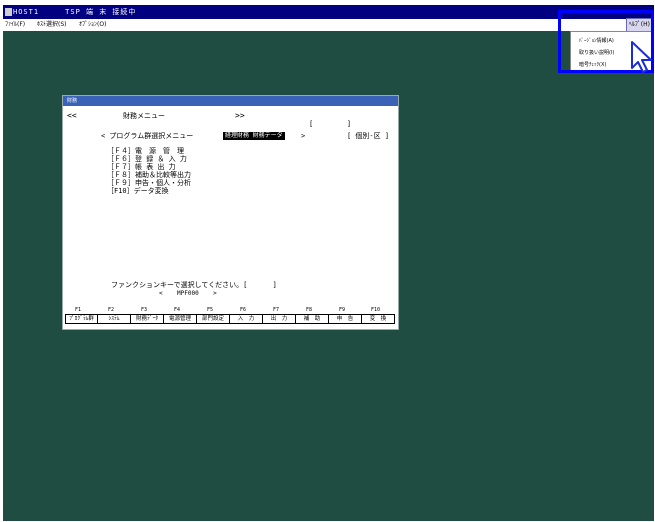  What do you see at coordinates (92, 25) in the screenshot?
I see `menu-options: ｵﾌﾟｼｮﾝ(O)` at bounding box center [92, 25].